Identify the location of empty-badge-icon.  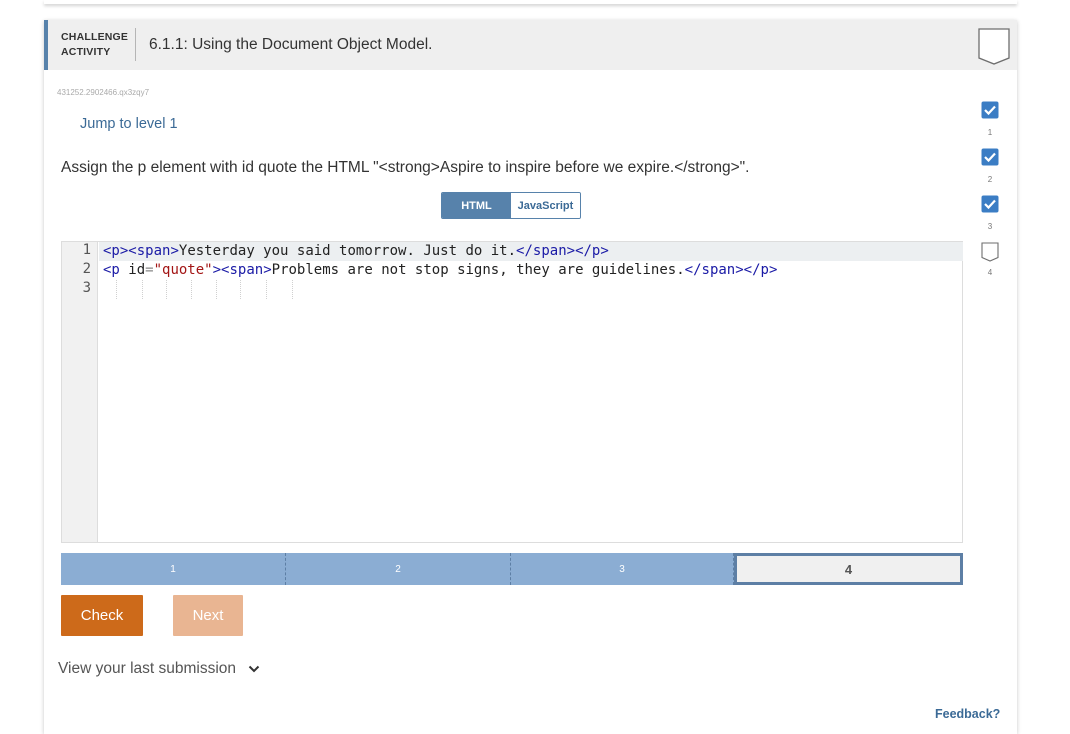
(990, 252).